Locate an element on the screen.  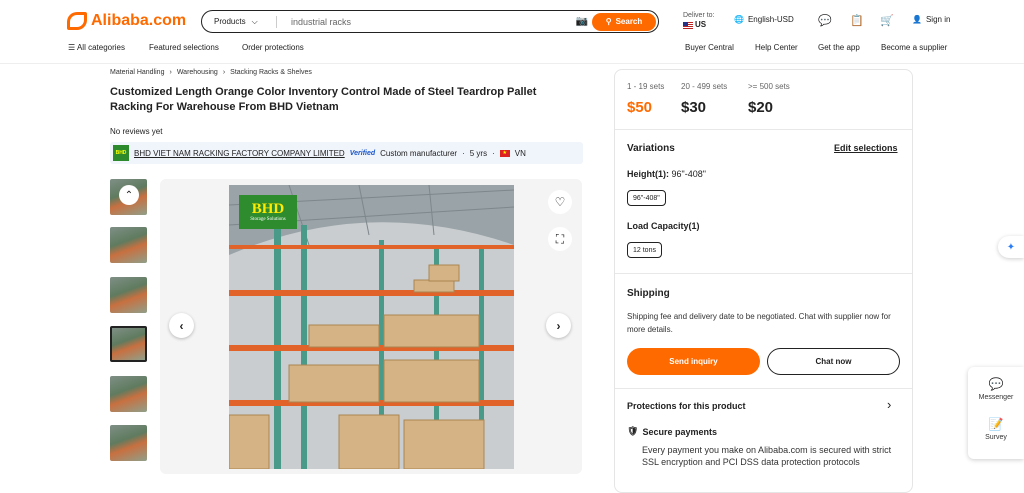
message-icon: 💬 is located at coordinates (825, 20).